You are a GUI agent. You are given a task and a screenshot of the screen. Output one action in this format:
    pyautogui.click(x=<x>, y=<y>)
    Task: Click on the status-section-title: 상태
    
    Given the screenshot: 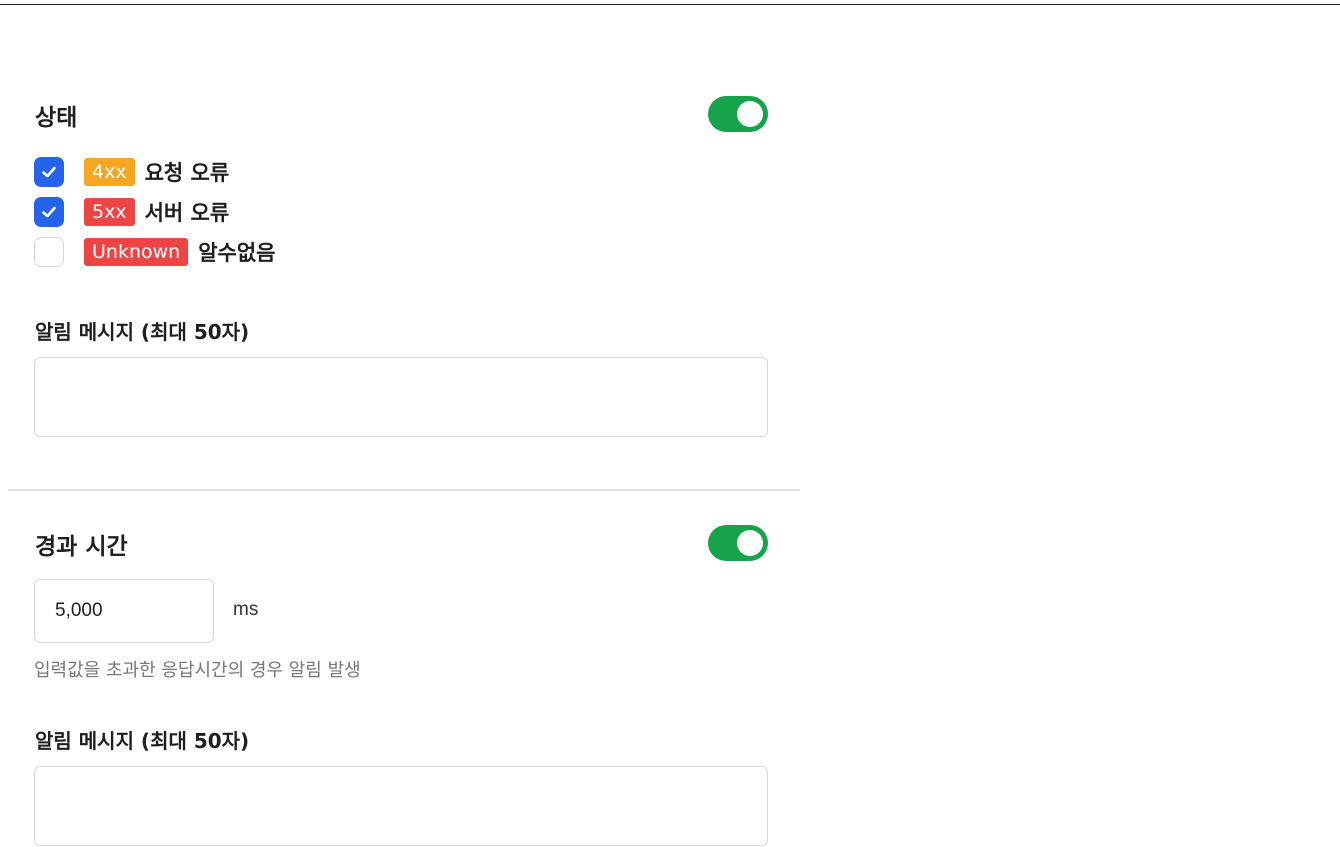 What is the action you would take?
    pyautogui.click(x=56, y=118)
    